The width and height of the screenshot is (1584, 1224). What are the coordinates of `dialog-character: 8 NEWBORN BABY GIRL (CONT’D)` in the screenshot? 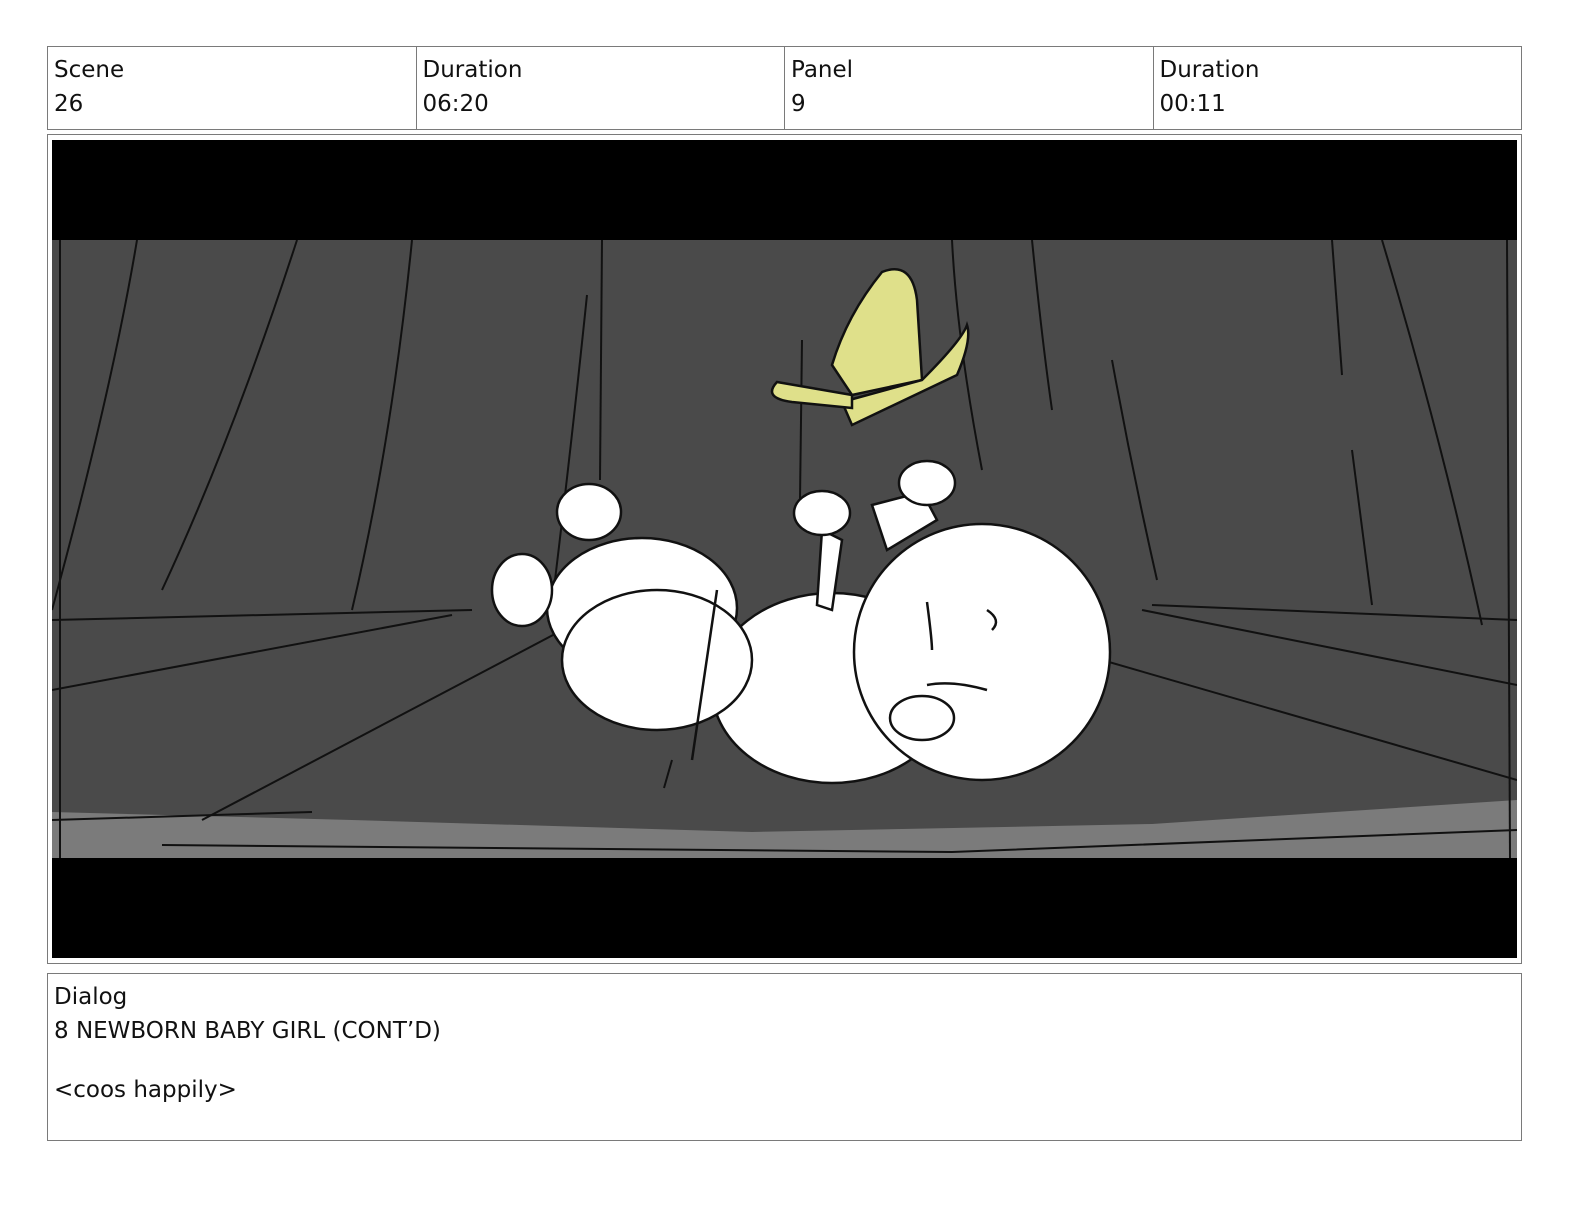 It's located at (247, 1031).